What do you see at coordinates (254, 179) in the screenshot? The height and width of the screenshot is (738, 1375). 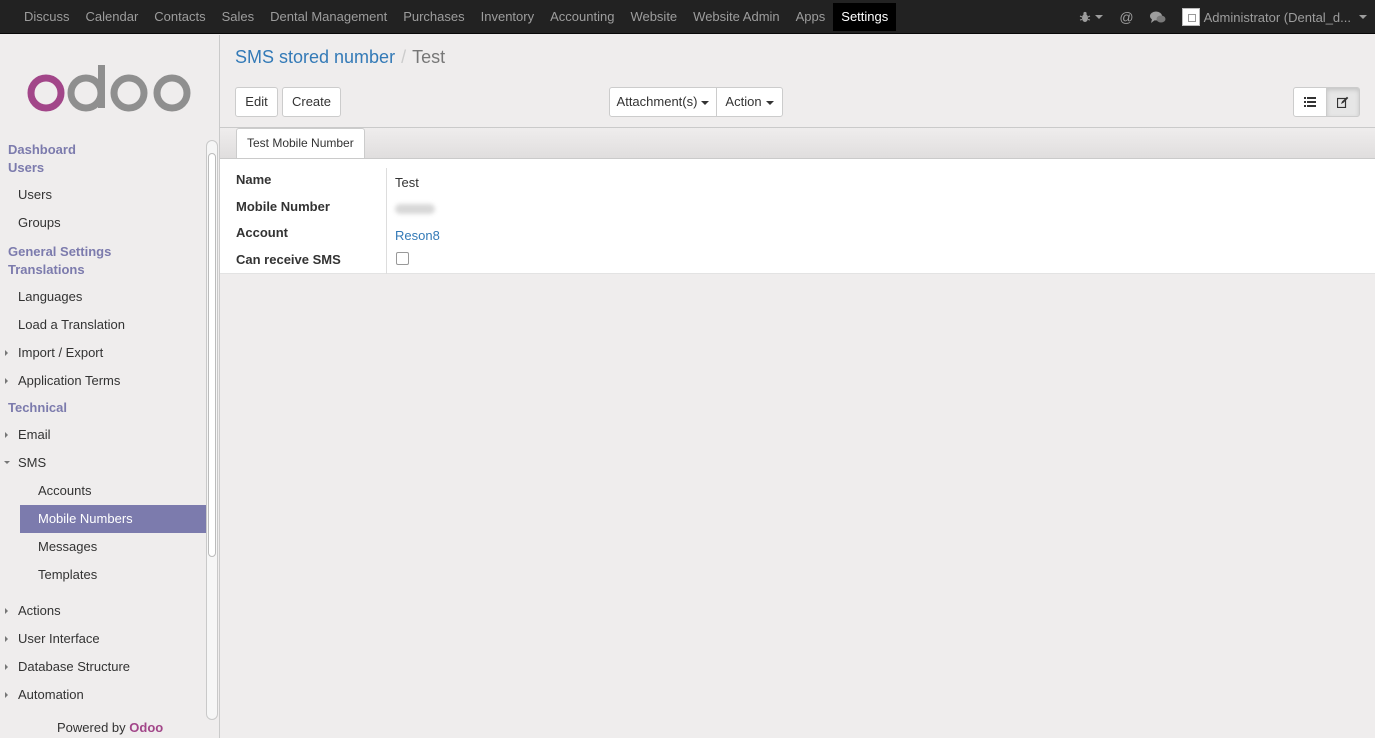 I see `name-field-label: Name` at bounding box center [254, 179].